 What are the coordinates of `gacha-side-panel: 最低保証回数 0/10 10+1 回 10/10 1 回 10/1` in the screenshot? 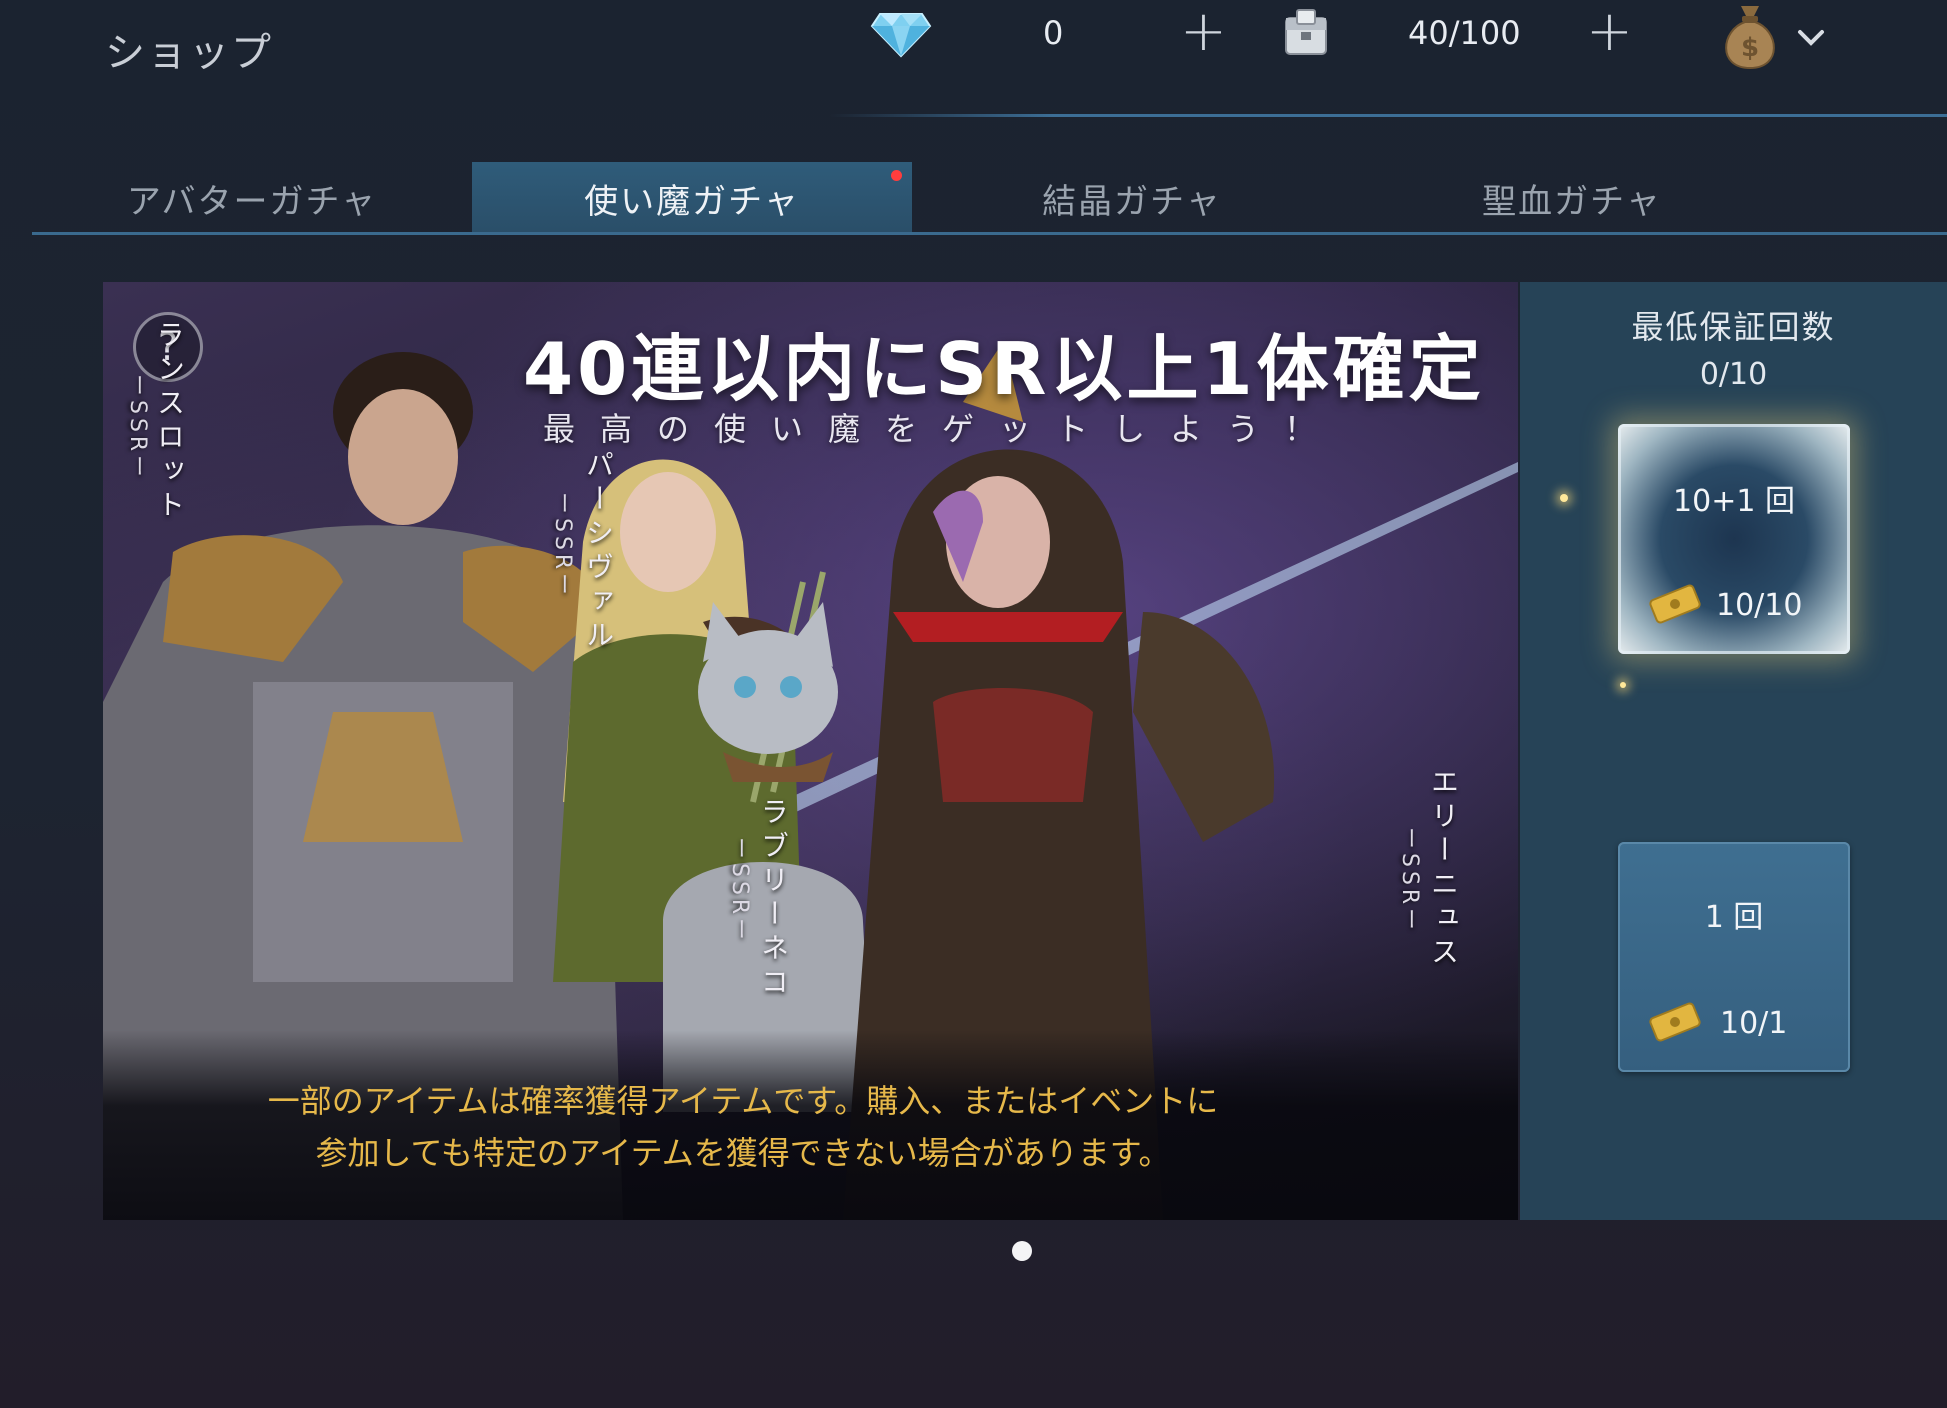 It's located at (1733, 751).